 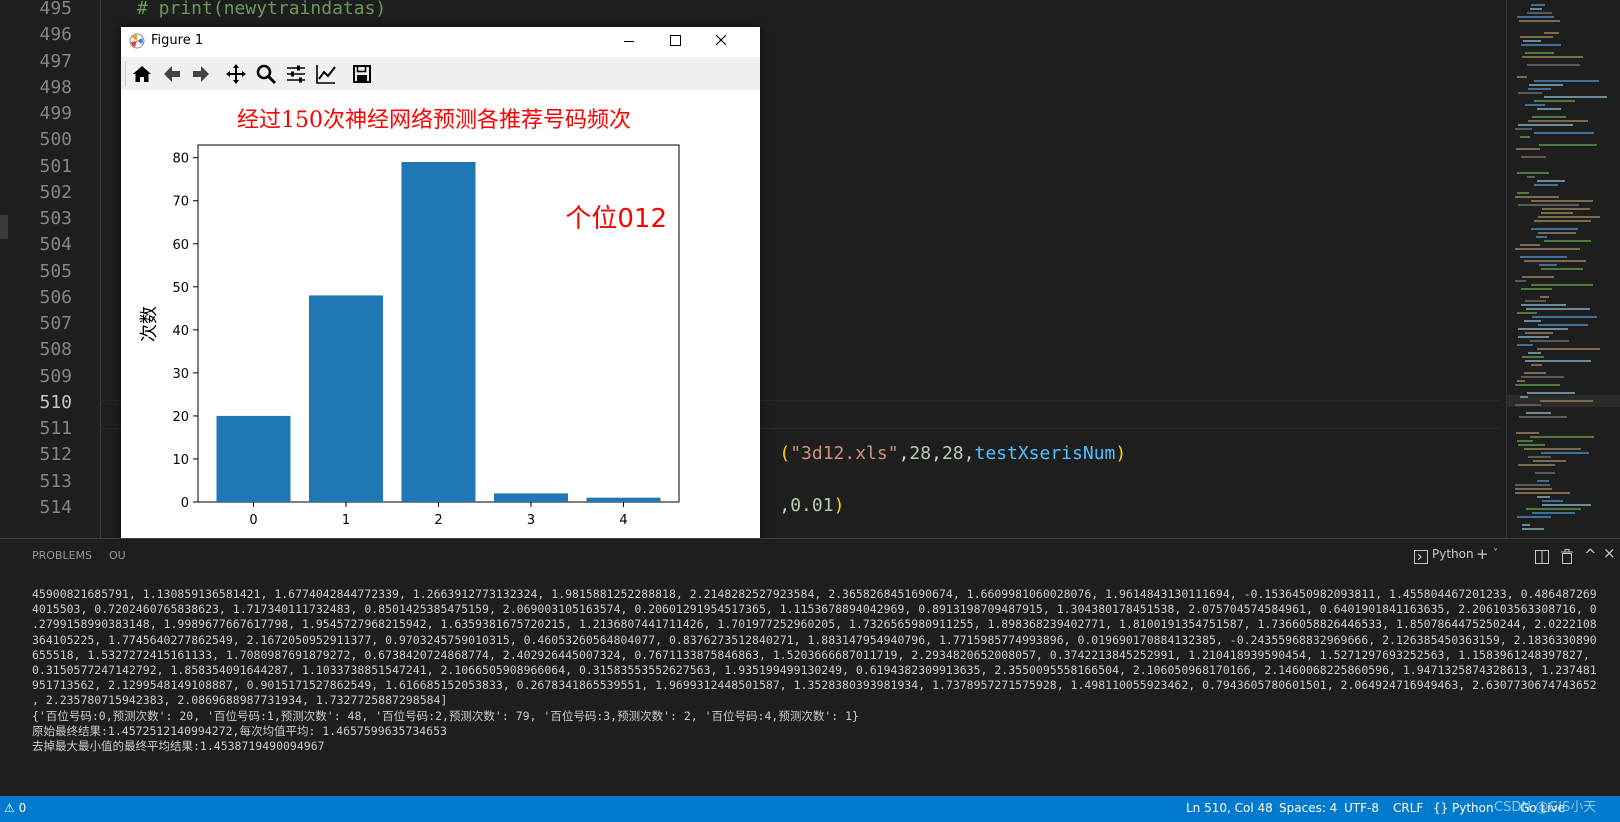 I want to click on add-terminal-icon: +, so click(x=1482, y=554).